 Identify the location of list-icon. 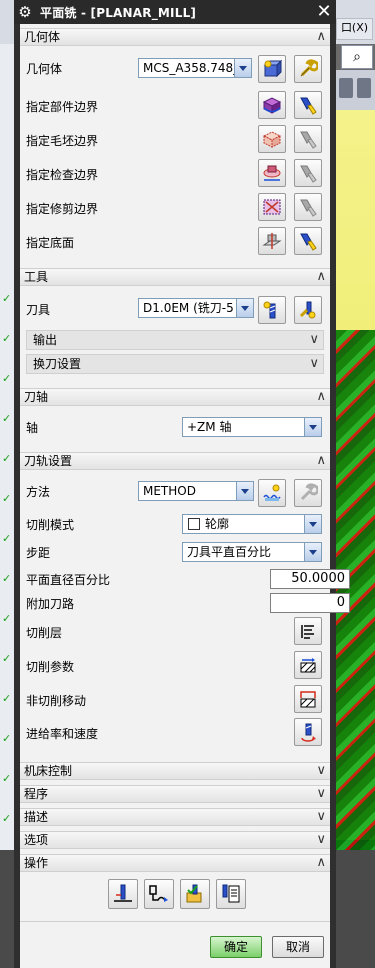
(231, 893).